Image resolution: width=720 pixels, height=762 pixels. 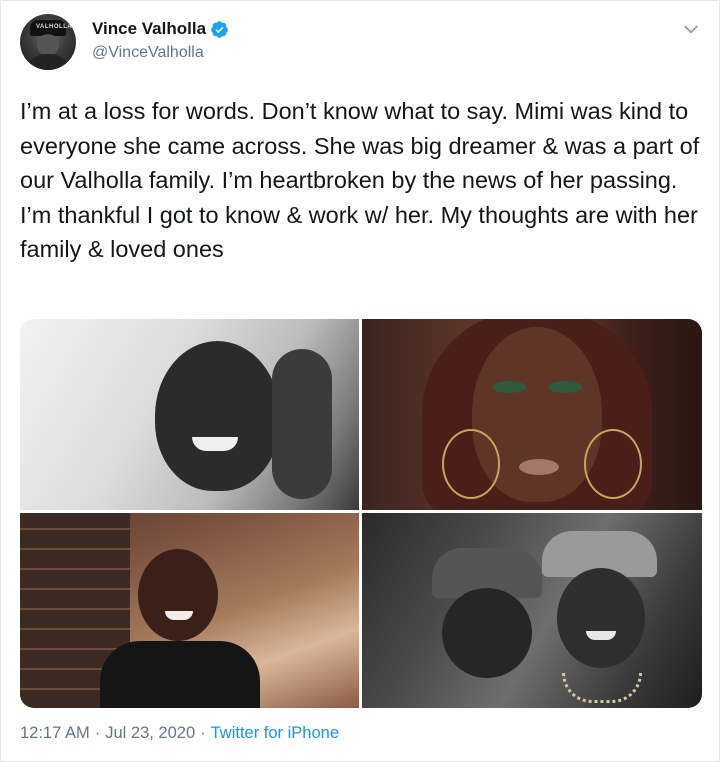 What do you see at coordinates (471, 464) in the screenshot?
I see `photo-subject-earring-left` at bounding box center [471, 464].